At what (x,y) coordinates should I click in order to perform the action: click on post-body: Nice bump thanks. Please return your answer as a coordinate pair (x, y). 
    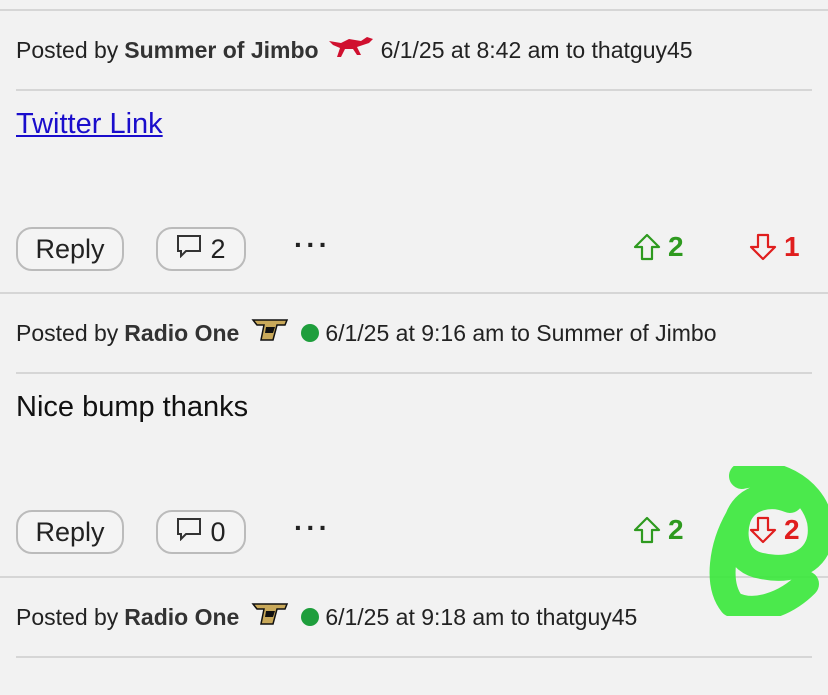
    Looking at the image, I should click on (132, 407).